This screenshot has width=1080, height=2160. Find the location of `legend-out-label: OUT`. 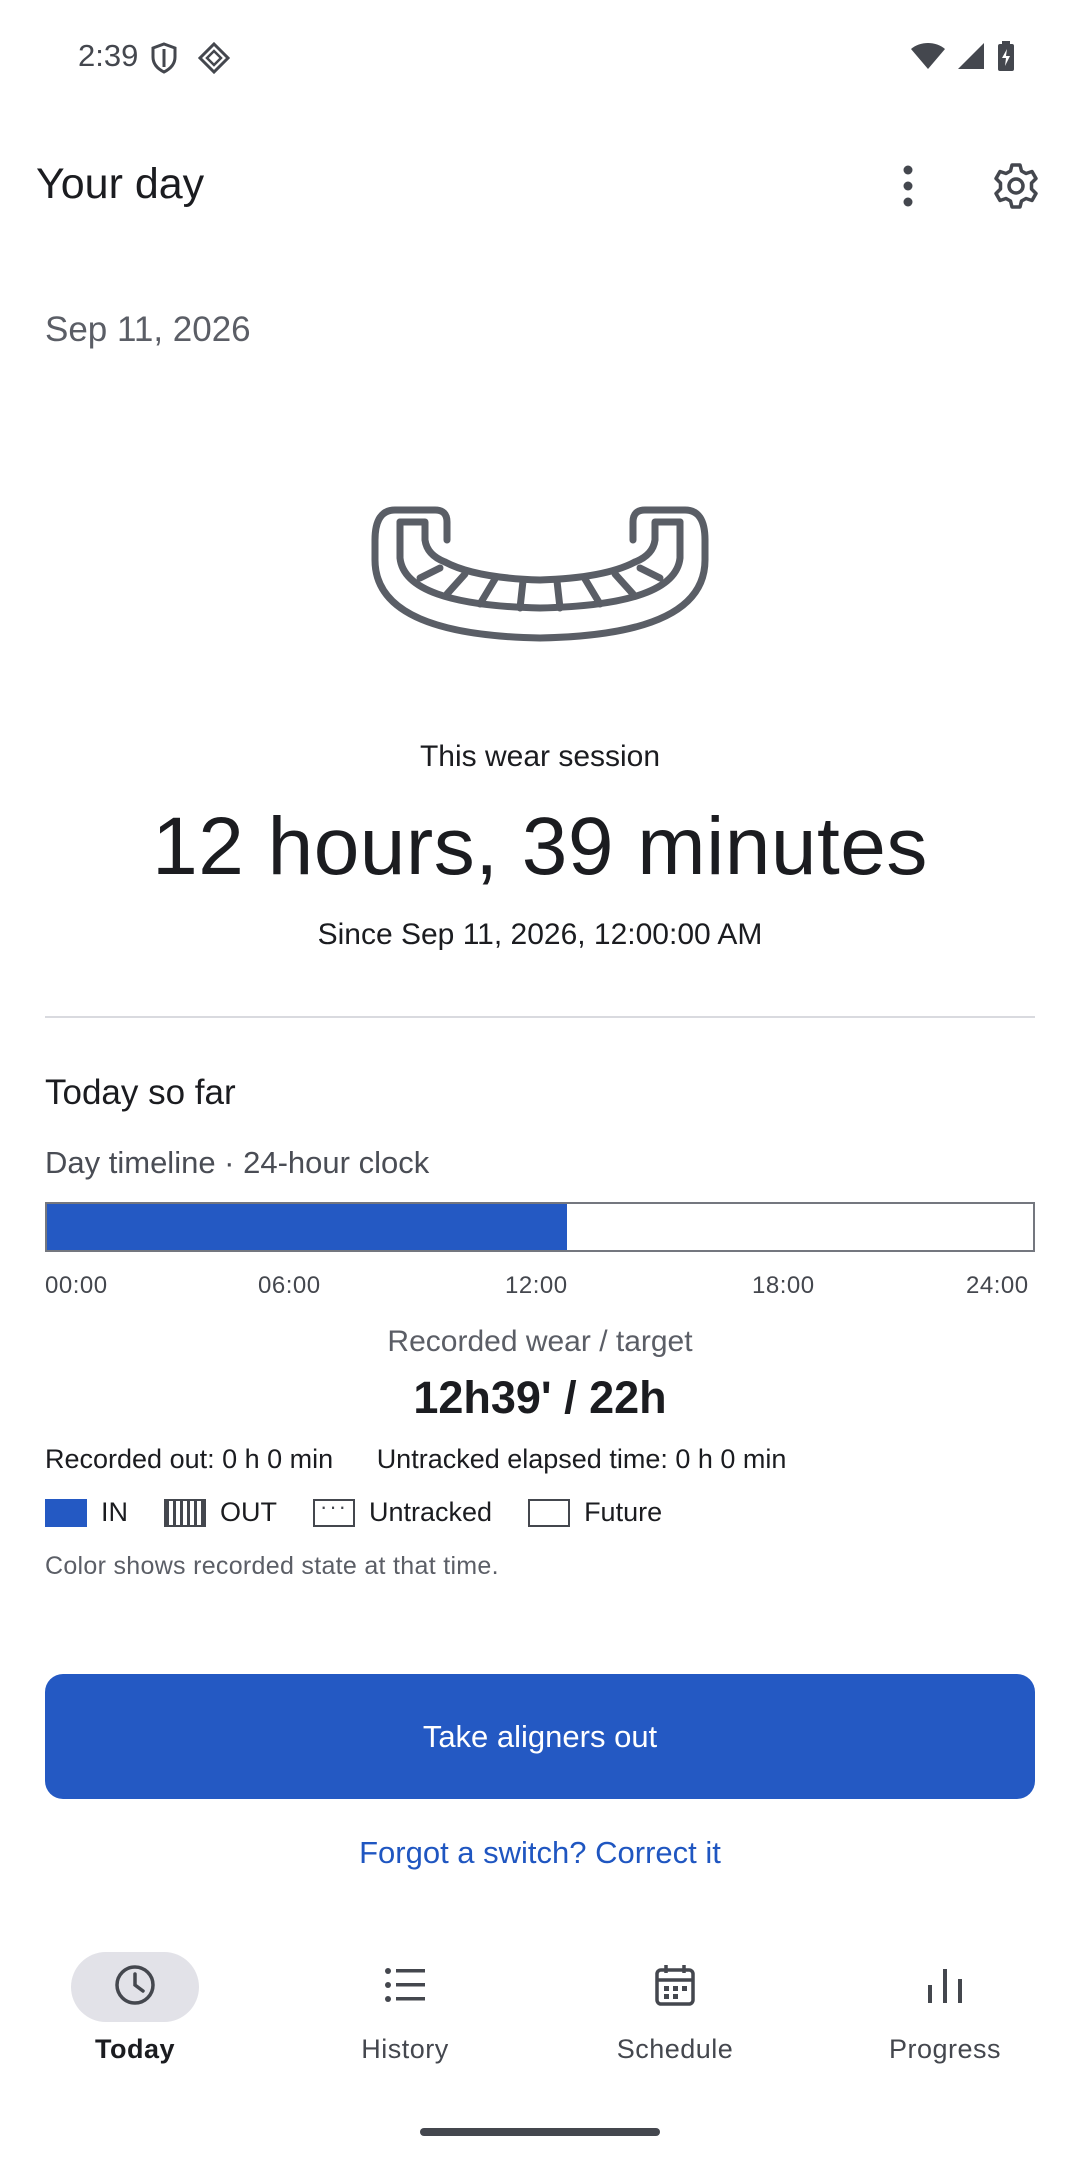

legend-out-label: OUT is located at coordinates (248, 1512).